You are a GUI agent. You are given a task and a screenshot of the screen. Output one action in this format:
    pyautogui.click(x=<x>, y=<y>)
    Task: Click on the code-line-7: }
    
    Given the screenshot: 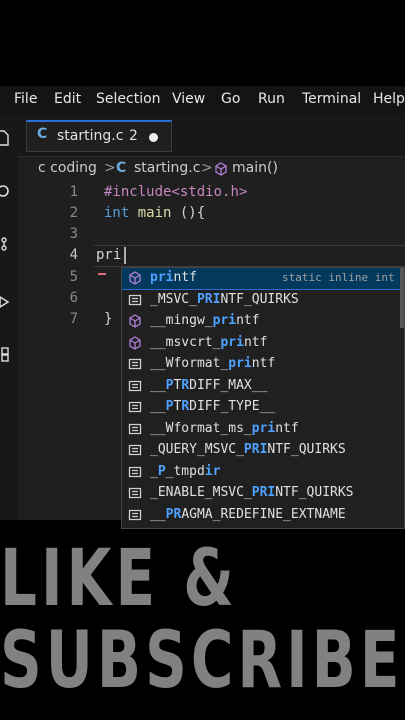 What is the action you would take?
    pyautogui.click(x=108, y=319)
    